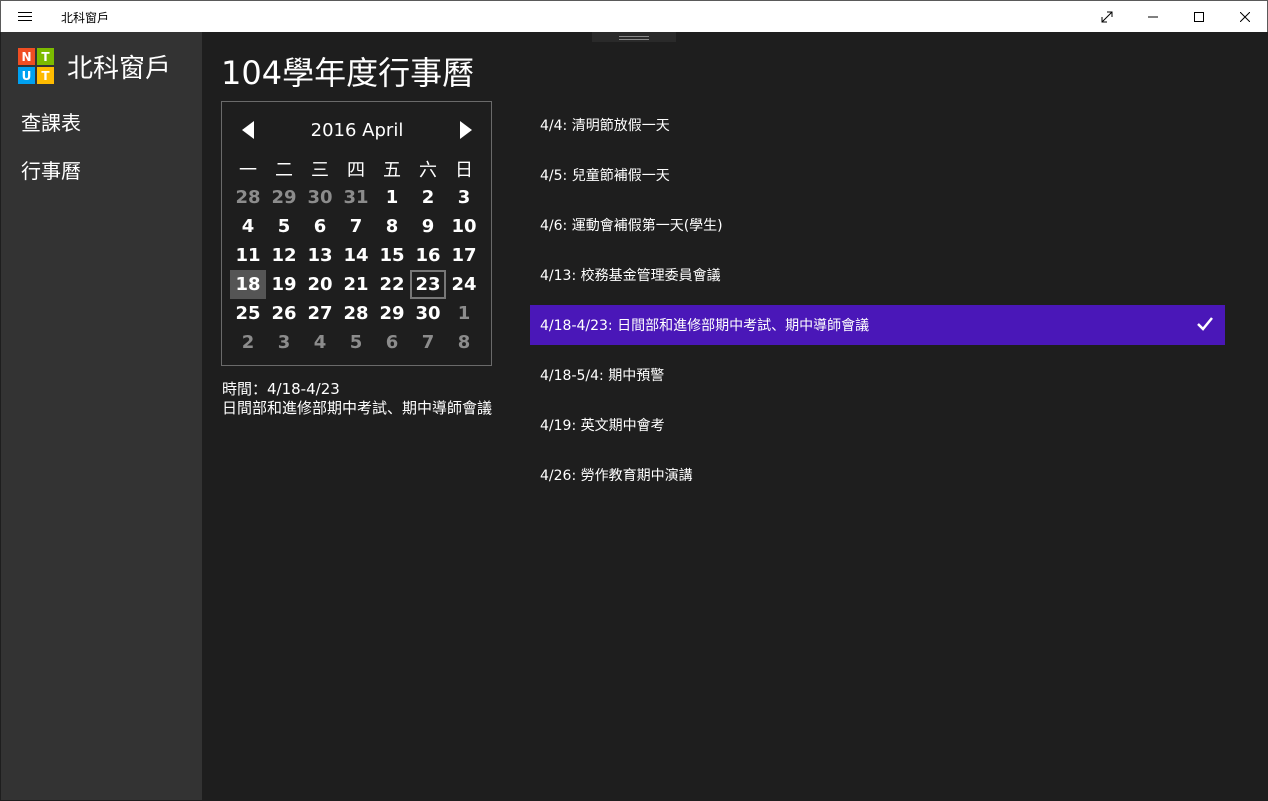  Describe the element at coordinates (284, 313) in the screenshot. I see `calendar-day: 26` at that location.